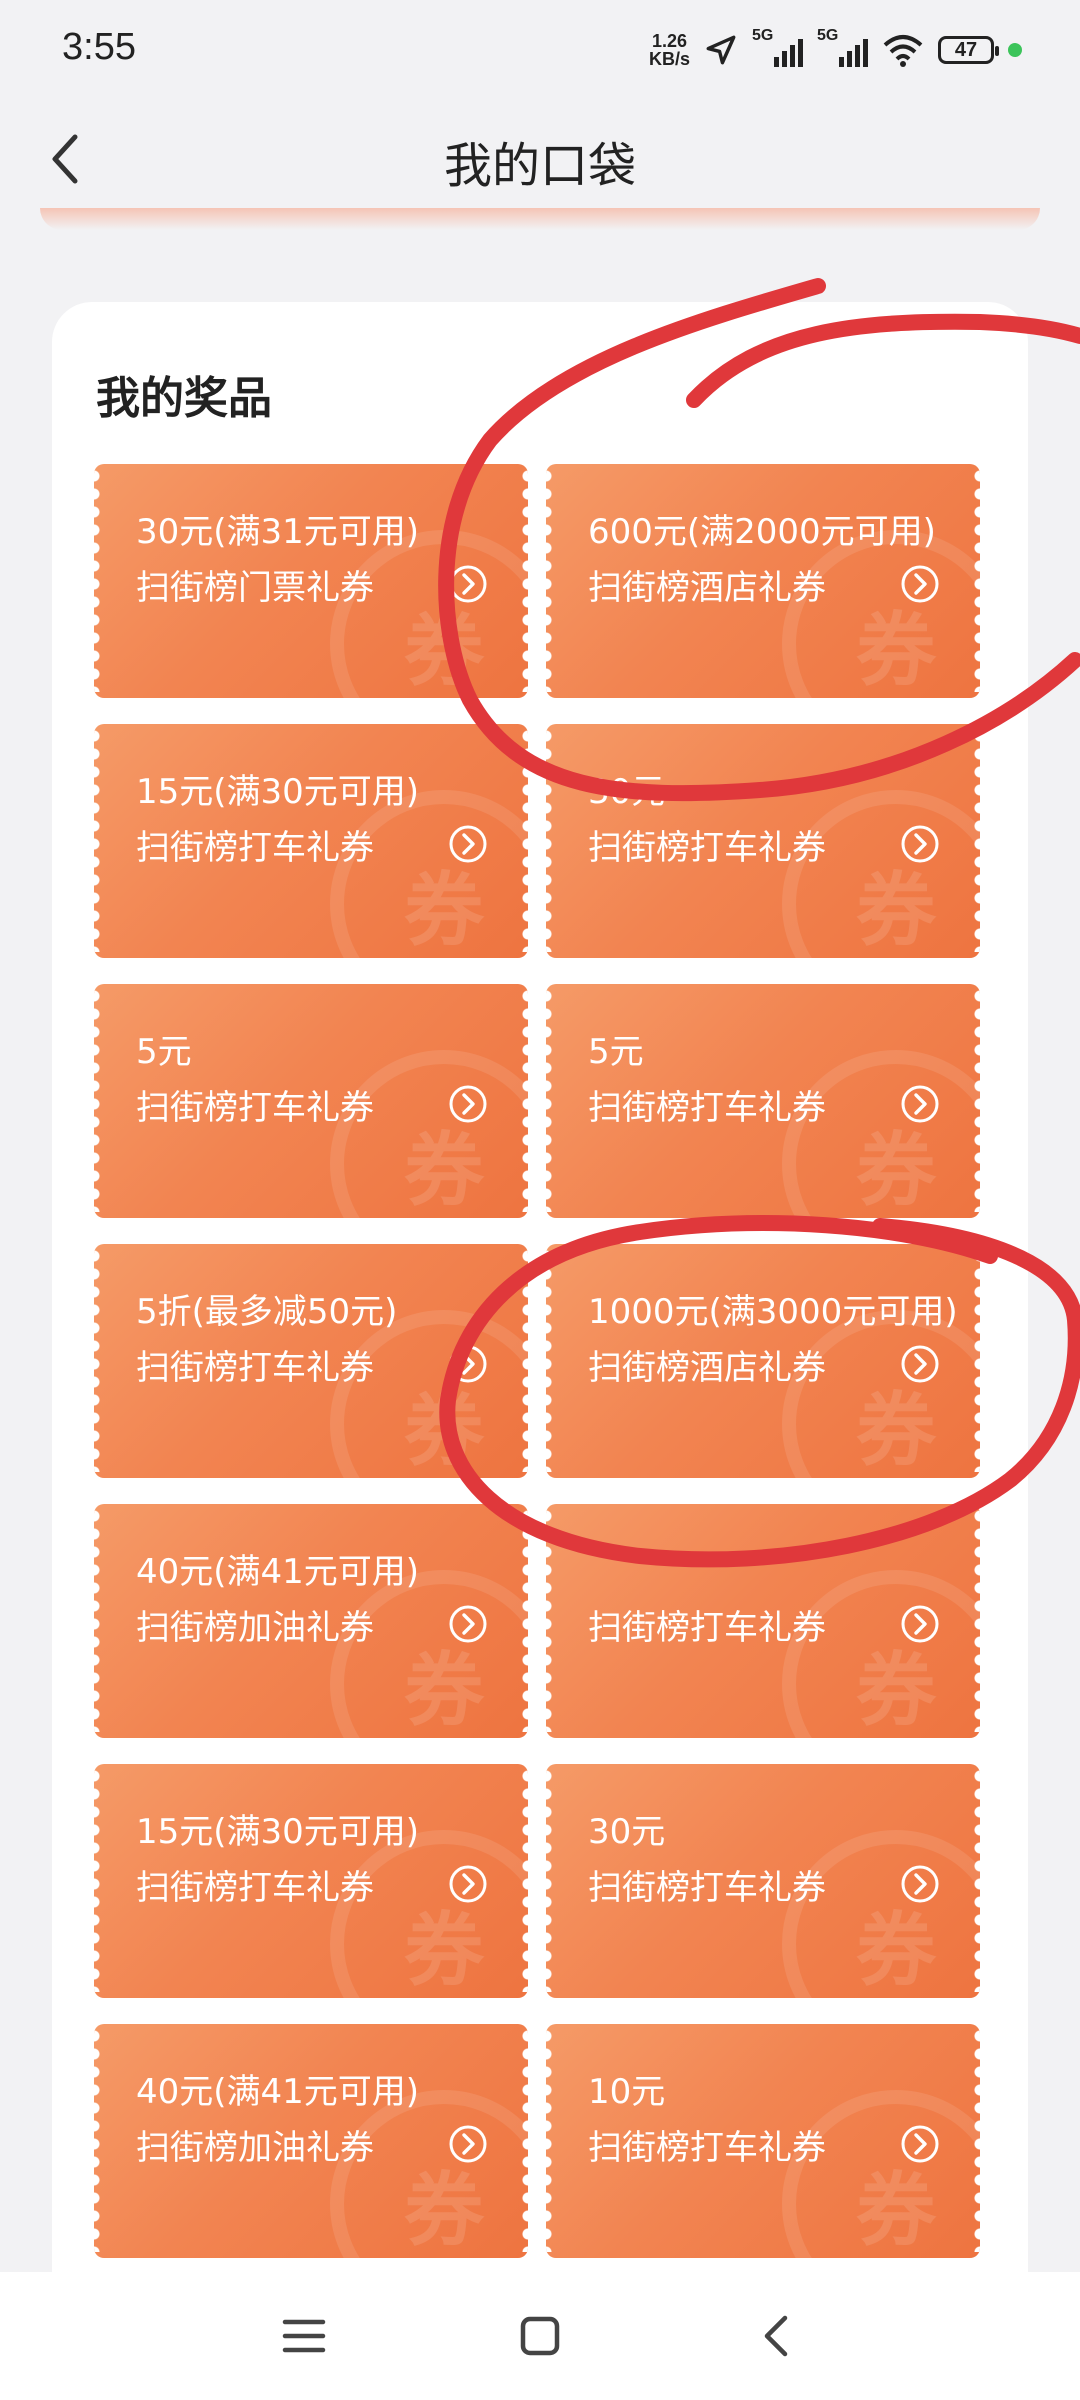 Image resolution: width=1080 pixels, height=2400 pixels. I want to click on decorative-strip, so click(540, 219).